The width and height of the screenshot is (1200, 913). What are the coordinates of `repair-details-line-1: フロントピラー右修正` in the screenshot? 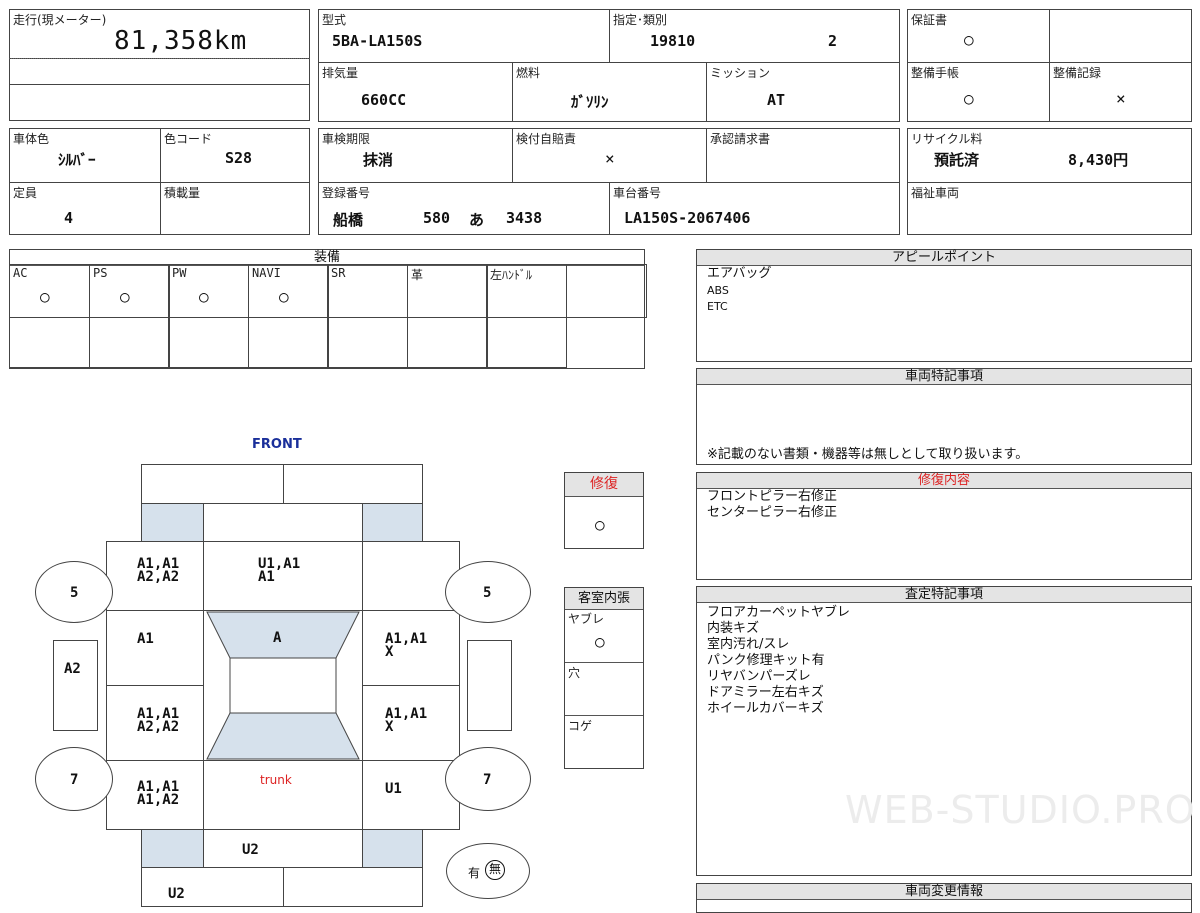 It's located at (772, 496).